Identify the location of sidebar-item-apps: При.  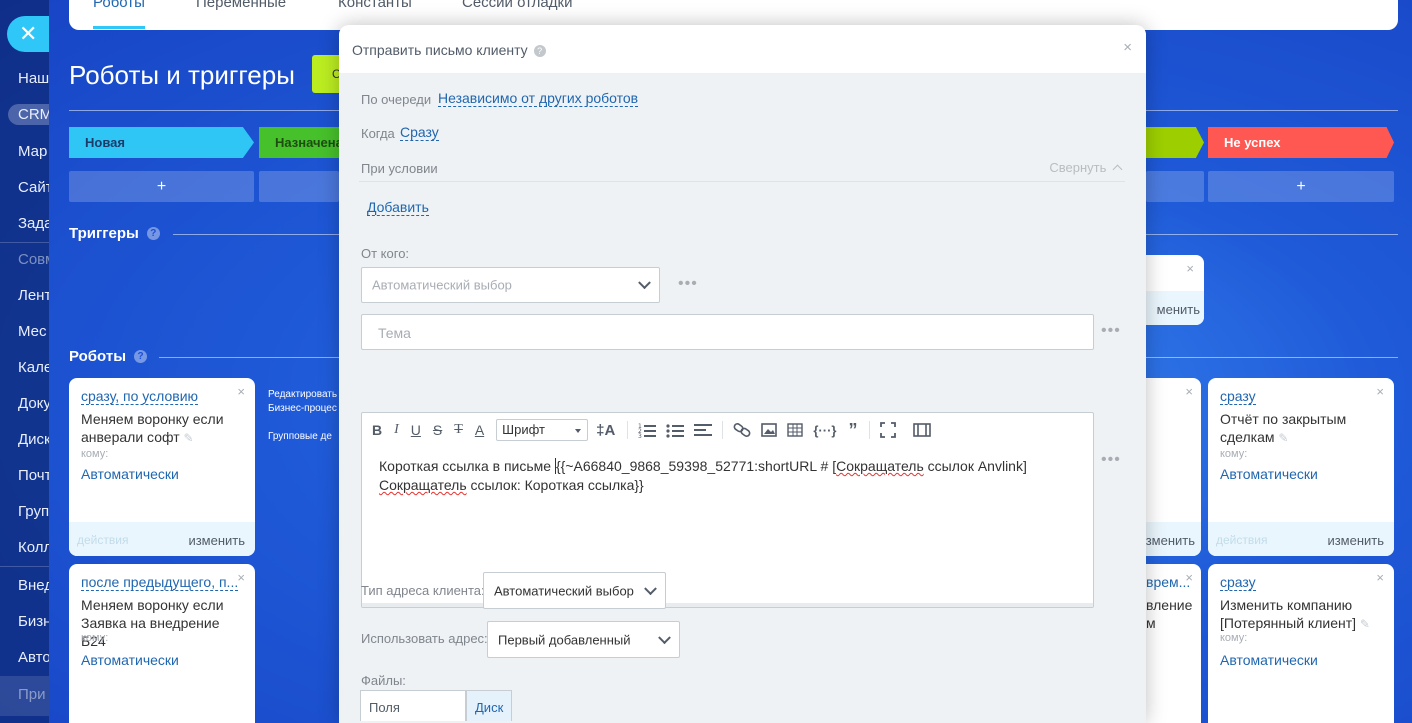
(32, 694).